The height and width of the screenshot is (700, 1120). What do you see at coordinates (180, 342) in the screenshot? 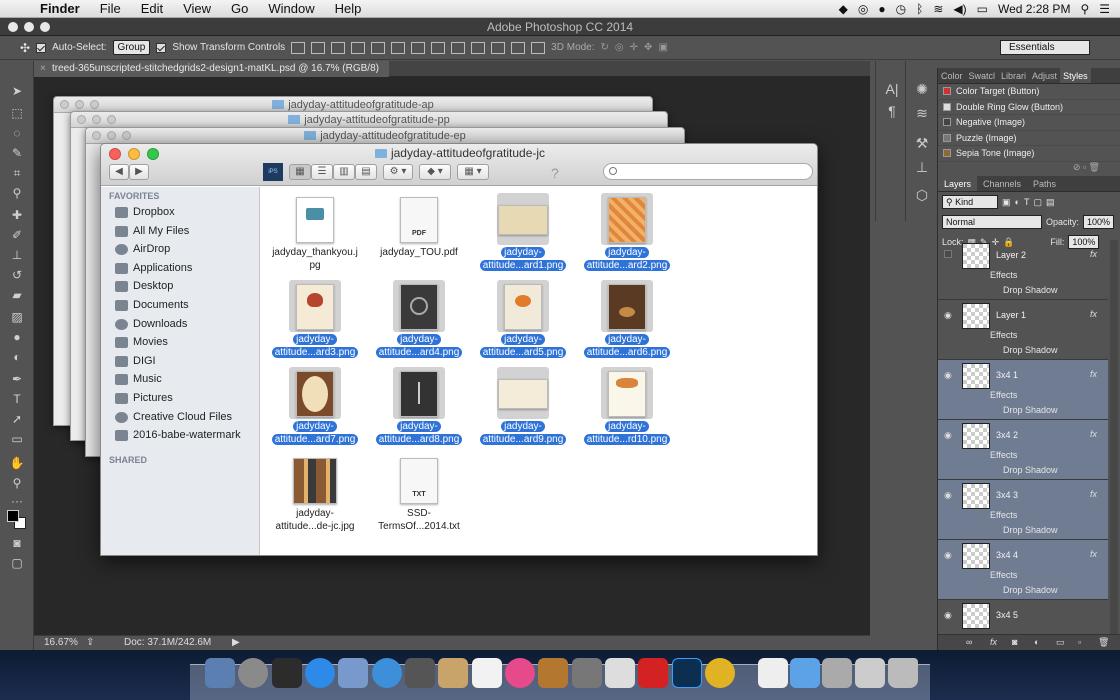
I see `sidebar-item-movies: Movies` at bounding box center [180, 342].